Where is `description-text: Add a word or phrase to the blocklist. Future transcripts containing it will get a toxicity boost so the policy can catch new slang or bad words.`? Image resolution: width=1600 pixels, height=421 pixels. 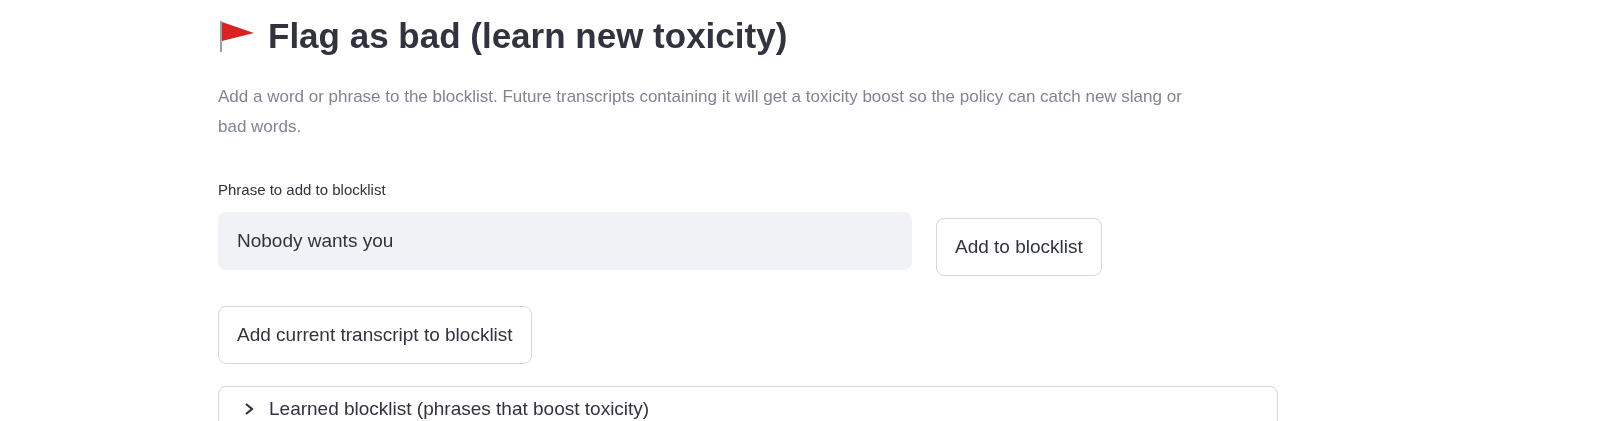 description-text: Add a word or phrase to the blocklist. Future transcripts containing it will get a toxicity boost so the policy can catch new slang or bad words. is located at coordinates (700, 112).